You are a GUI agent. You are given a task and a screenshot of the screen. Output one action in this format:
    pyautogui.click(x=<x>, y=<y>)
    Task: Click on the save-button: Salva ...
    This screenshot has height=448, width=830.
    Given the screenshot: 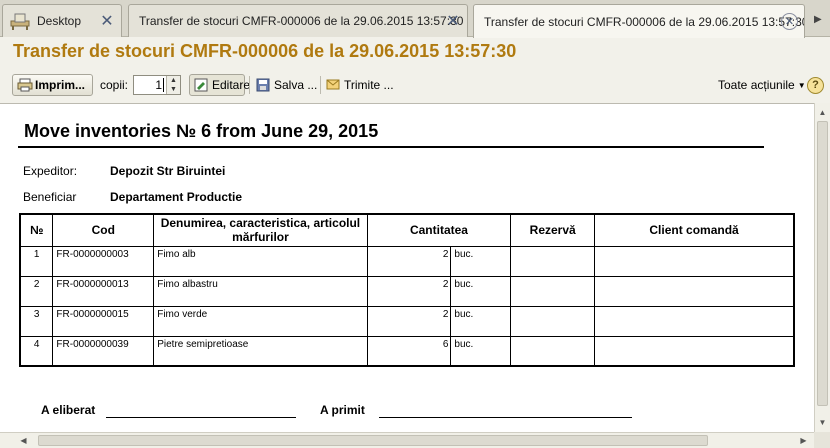 What is the action you would take?
    pyautogui.click(x=286, y=85)
    